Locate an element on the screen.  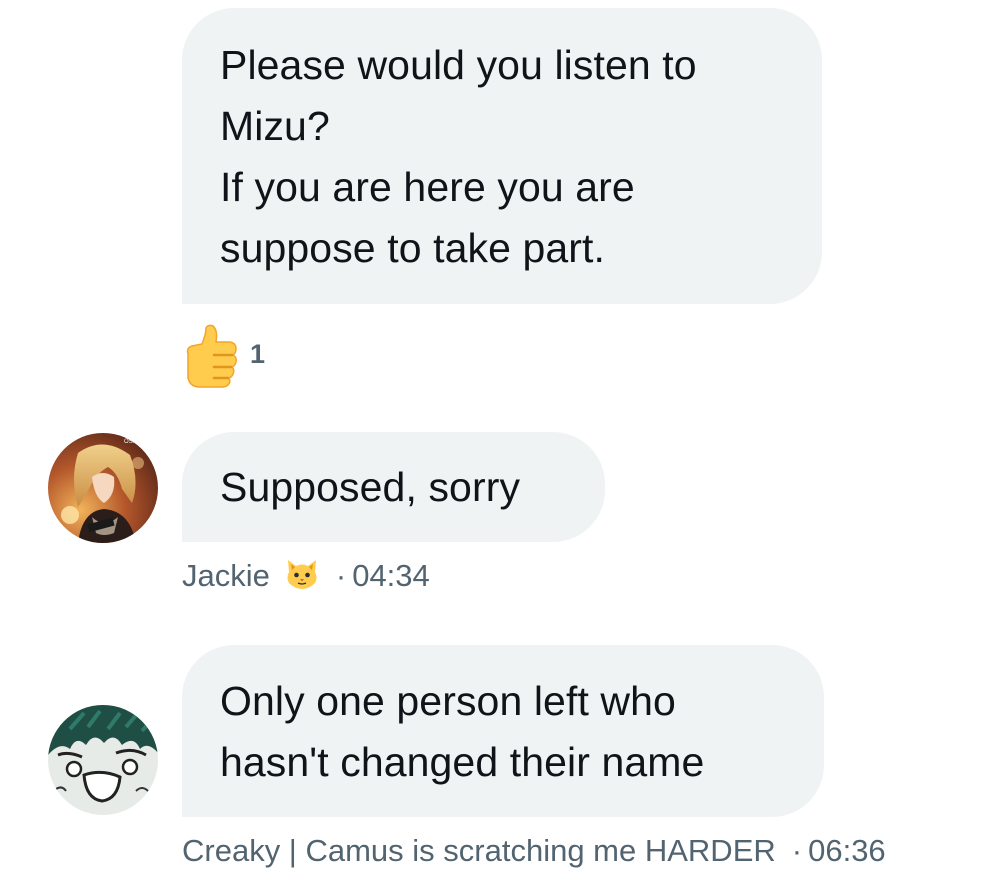
reaction-thumbs-up: 1 is located at coordinates (223, 356).